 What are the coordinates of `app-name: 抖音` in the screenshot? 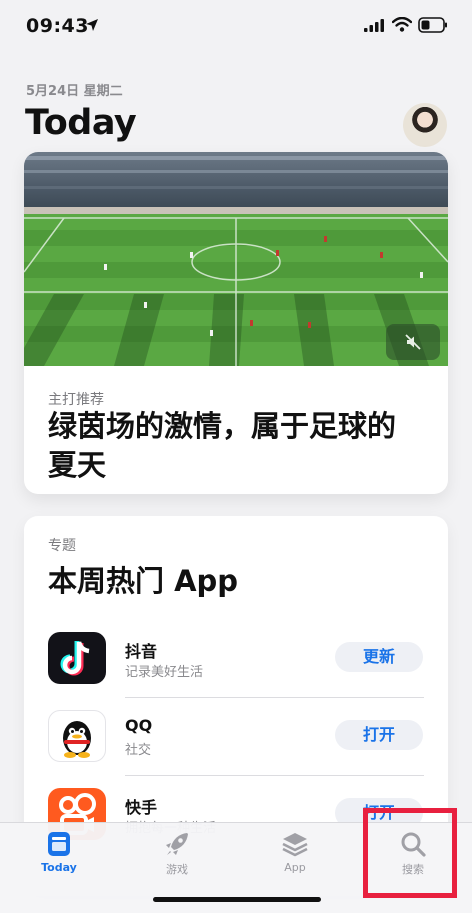 It's located at (141, 651).